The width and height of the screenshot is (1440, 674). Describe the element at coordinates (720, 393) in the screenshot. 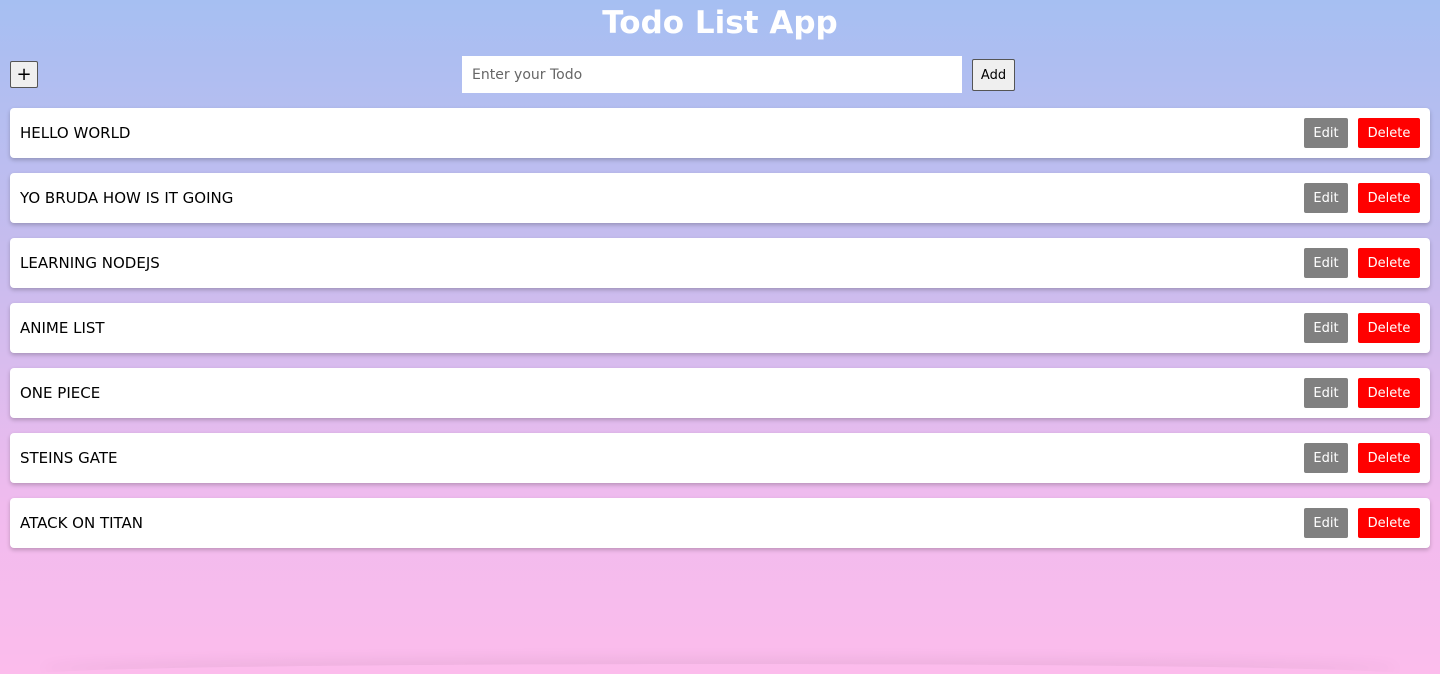

I see `todo-item: ONE PIECE Edit Delete` at that location.